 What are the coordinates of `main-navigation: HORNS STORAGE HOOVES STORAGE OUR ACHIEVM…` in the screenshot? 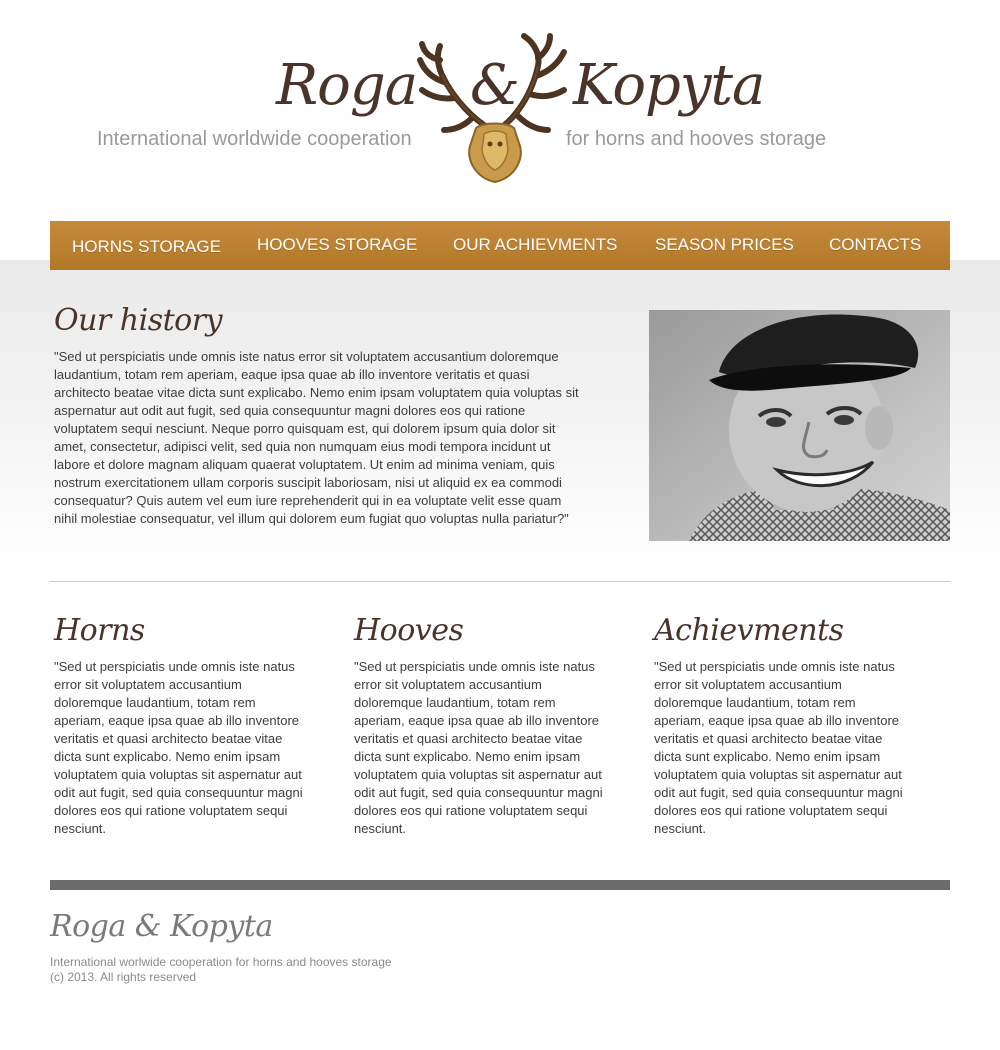 It's located at (500, 245).